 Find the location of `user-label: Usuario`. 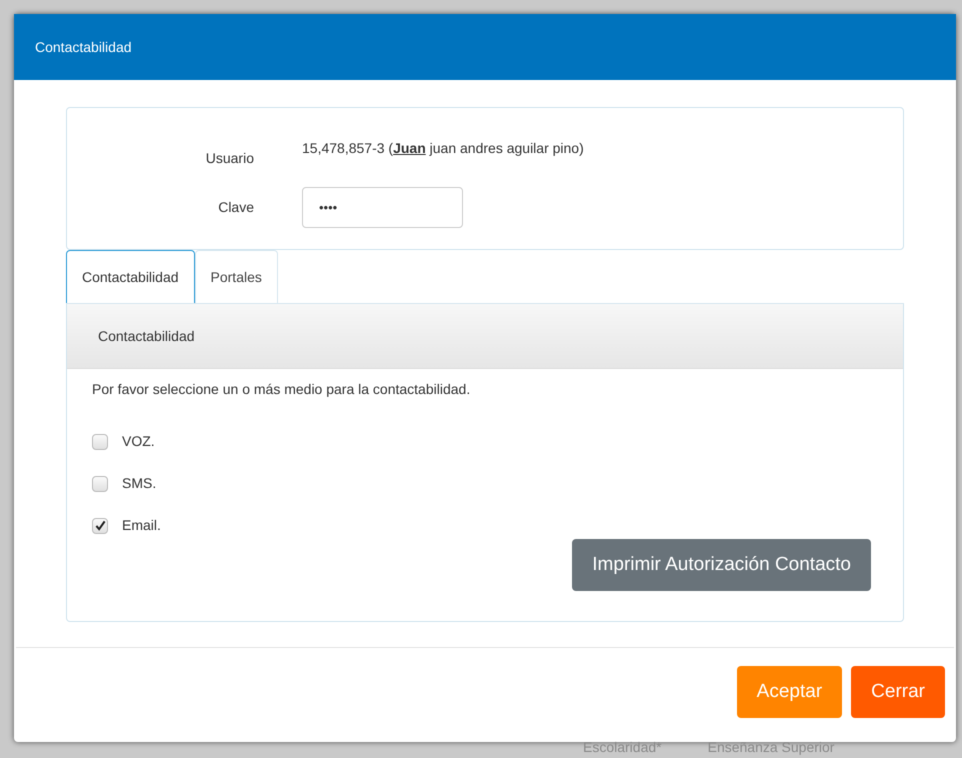

user-label: Usuario is located at coordinates (229, 158).